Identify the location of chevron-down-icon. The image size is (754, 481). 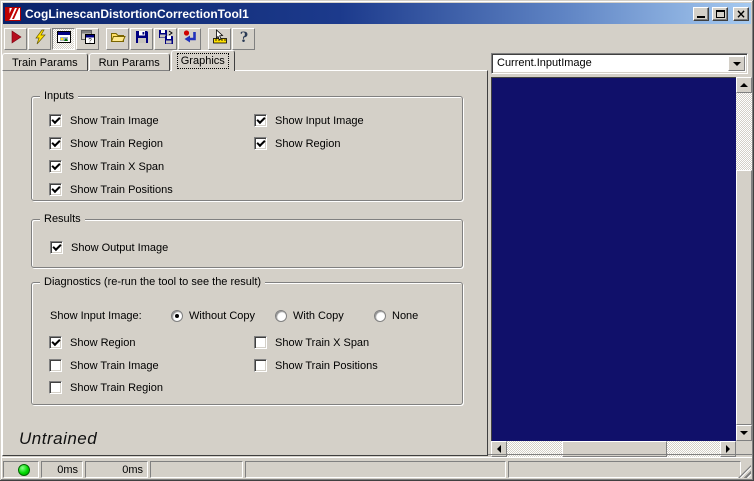
(736, 65).